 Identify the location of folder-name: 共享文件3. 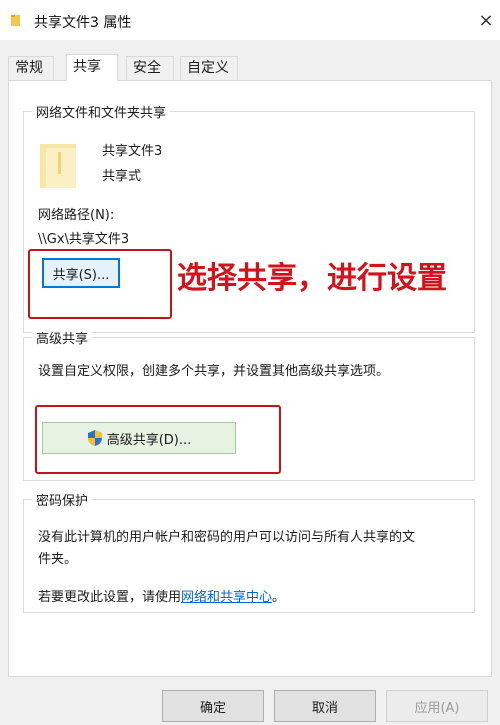
(132, 151).